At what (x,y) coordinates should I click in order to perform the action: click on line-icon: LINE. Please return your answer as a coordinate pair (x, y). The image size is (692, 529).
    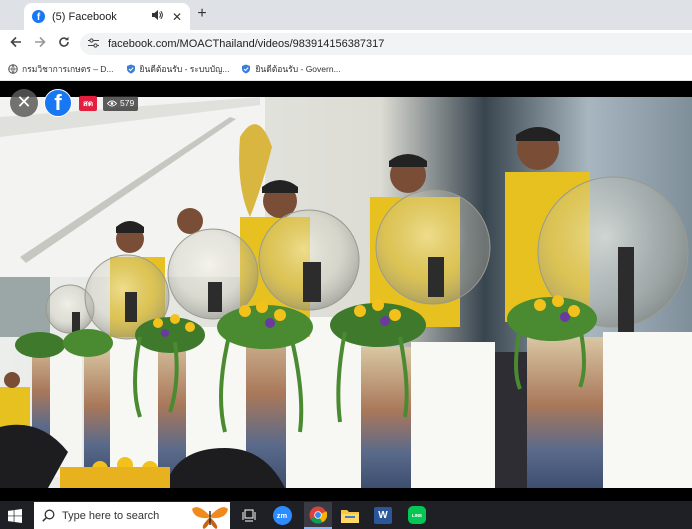
    Looking at the image, I should click on (417, 515).